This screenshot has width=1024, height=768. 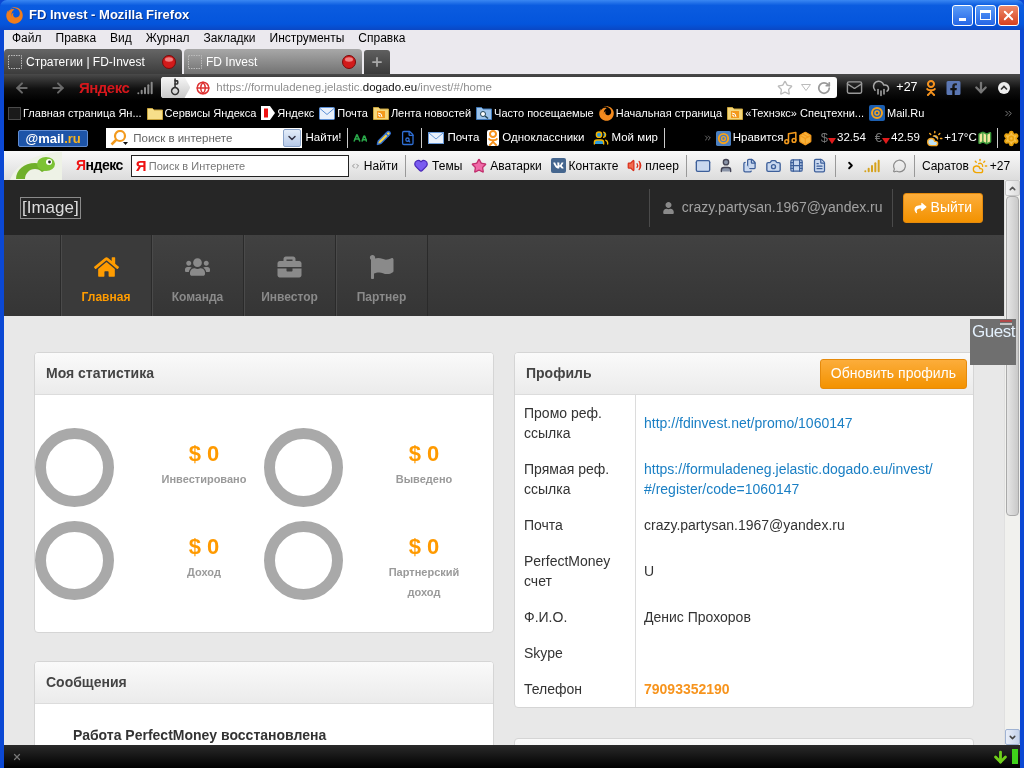 I want to click on user-icon, so click(x=668, y=207).